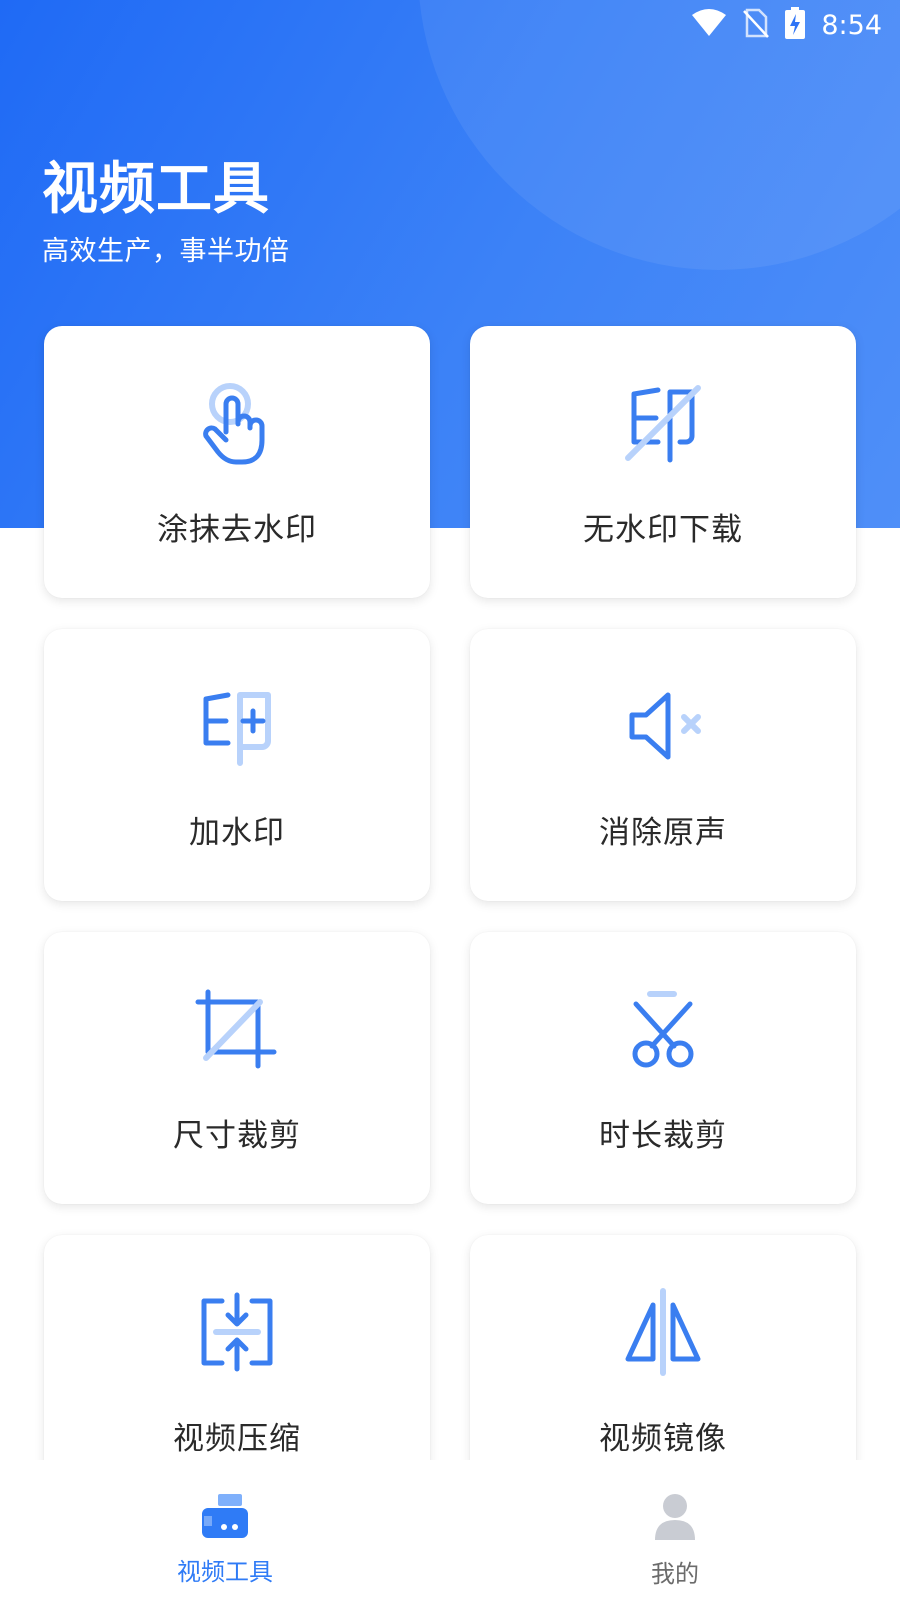 The width and height of the screenshot is (900, 1600). What do you see at coordinates (237, 423) in the screenshot?
I see `hand-pointer-icon` at bounding box center [237, 423].